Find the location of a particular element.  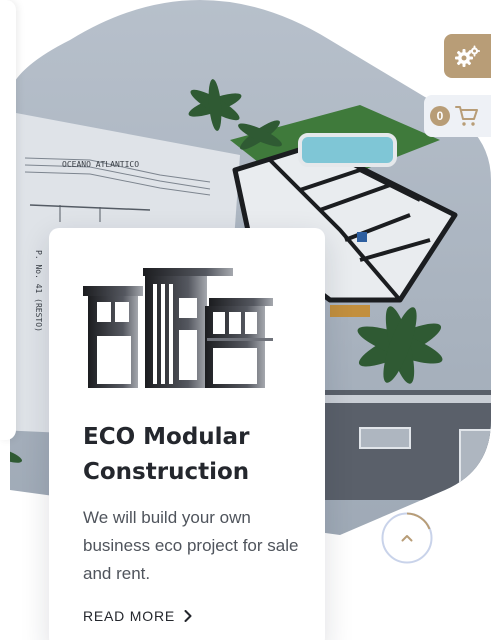

plan-label: OCEANO ATLANTICO is located at coordinates (100, 164).